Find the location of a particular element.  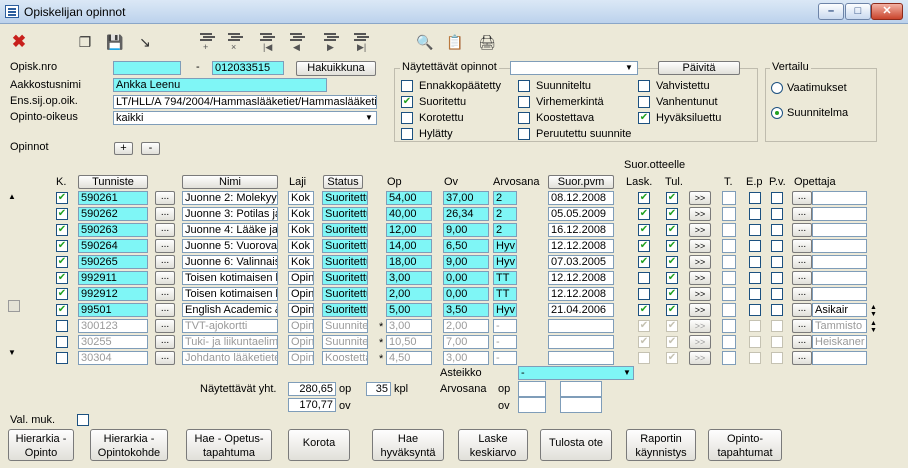

row-op: 10,50 is located at coordinates (409, 342).